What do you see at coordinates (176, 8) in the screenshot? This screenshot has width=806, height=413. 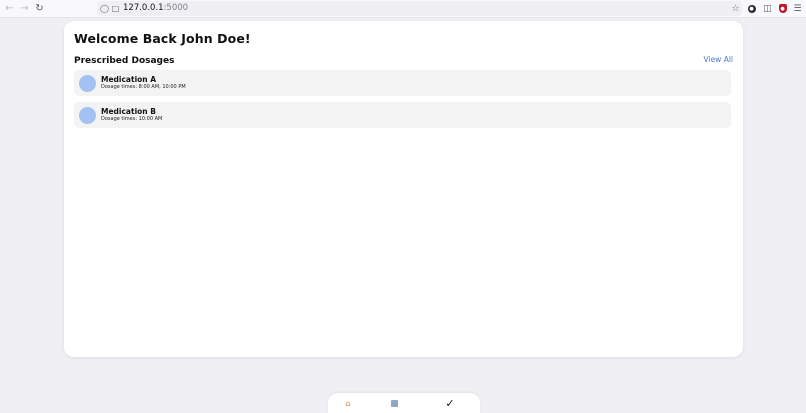 I see `url-port: :5000` at bounding box center [176, 8].